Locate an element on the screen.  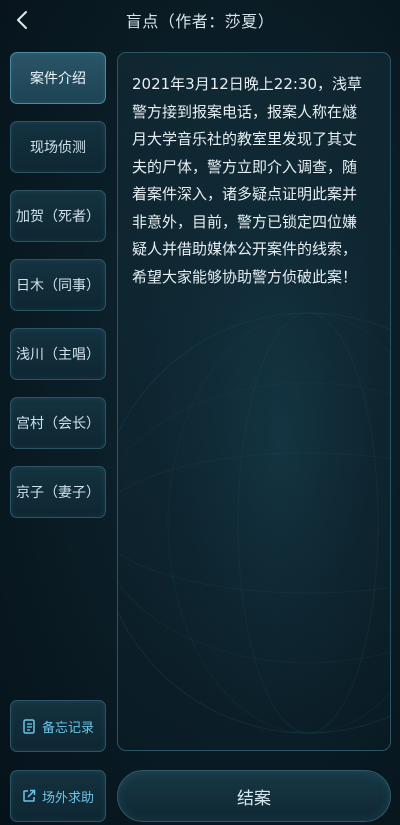
help-label: 场外求助 is located at coordinates (67, 798).